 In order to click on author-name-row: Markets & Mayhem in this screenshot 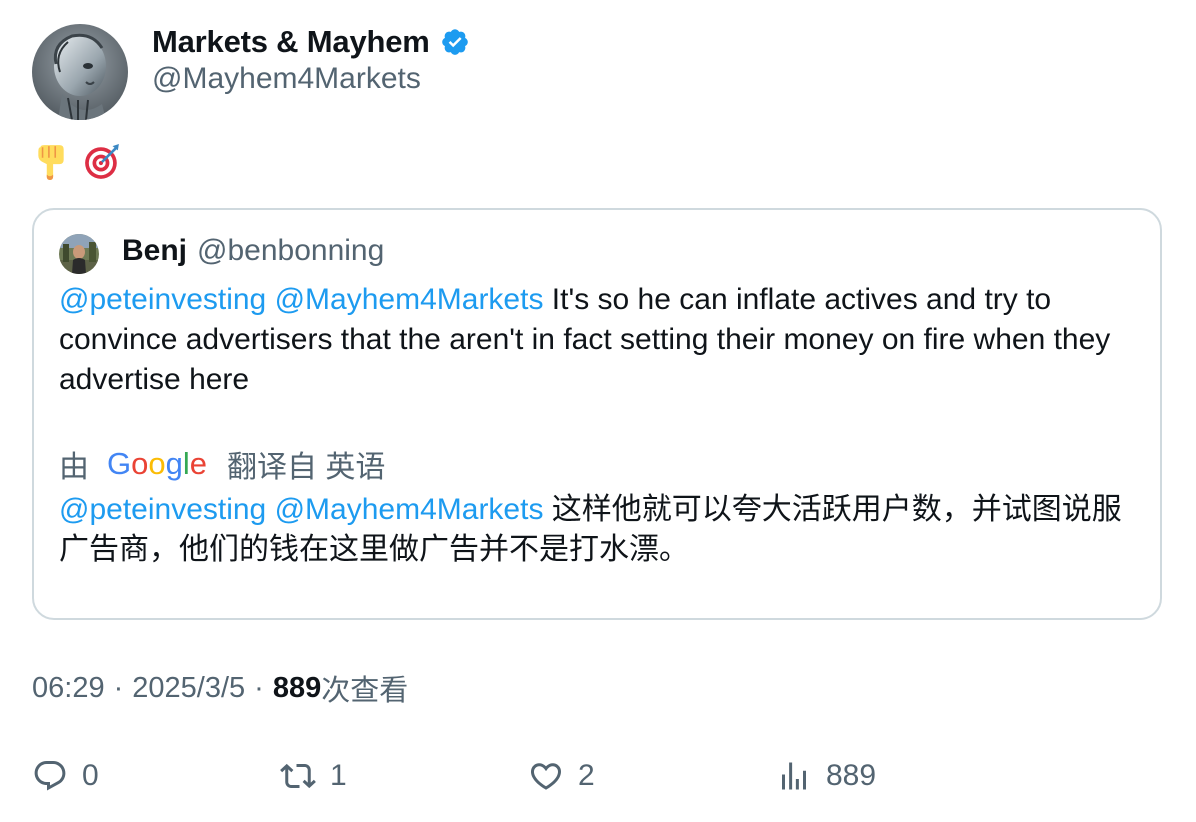, I will do `click(311, 42)`.